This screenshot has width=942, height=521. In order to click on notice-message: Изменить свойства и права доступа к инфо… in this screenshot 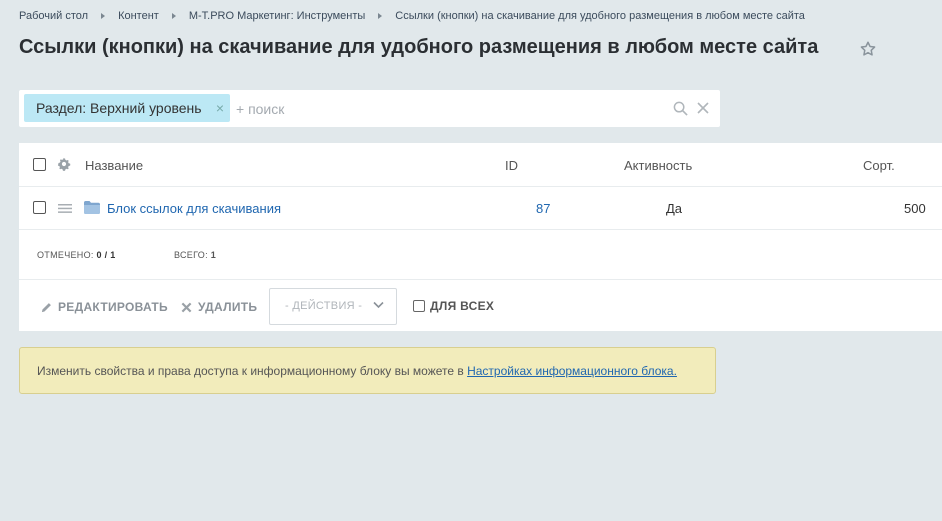, I will do `click(252, 371)`.